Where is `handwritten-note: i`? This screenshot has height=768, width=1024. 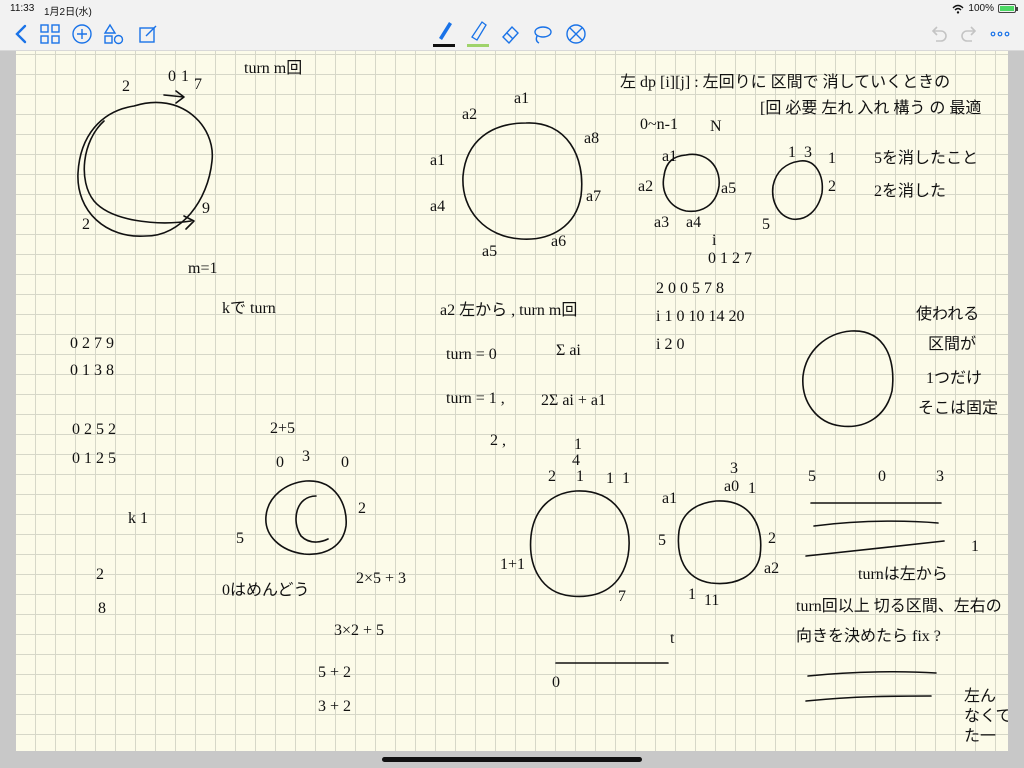 handwritten-note: i is located at coordinates (714, 240).